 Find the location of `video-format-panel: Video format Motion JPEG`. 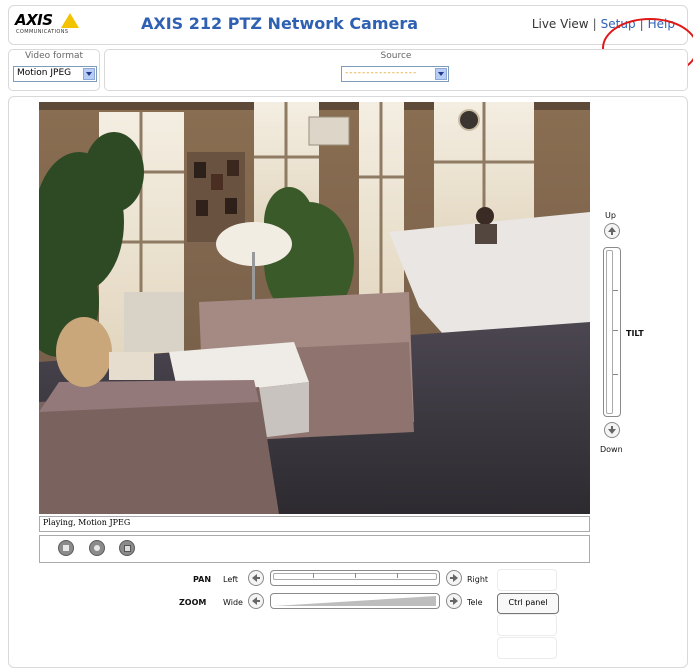

video-format-panel: Video format Motion JPEG is located at coordinates (54, 70).